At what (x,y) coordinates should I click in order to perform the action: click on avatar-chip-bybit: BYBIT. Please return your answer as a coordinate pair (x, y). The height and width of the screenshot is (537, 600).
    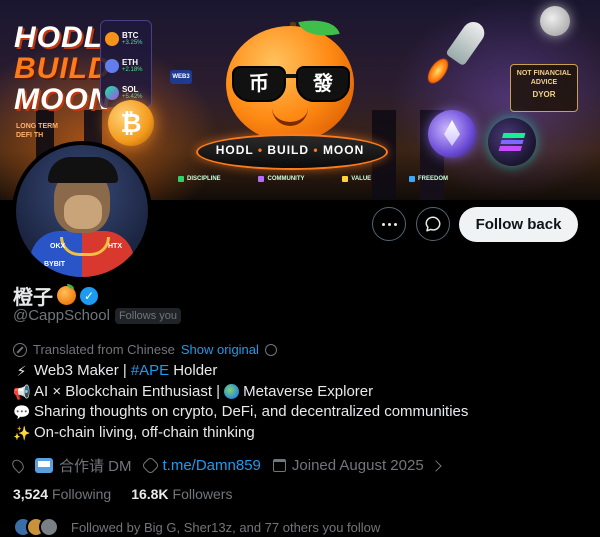
    Looking at the image, I should click on (54, 264).